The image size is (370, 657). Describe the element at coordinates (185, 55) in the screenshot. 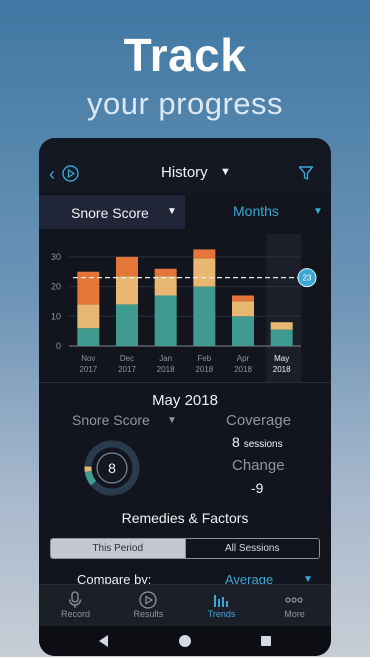

I see `hero-title: Track` at that location.